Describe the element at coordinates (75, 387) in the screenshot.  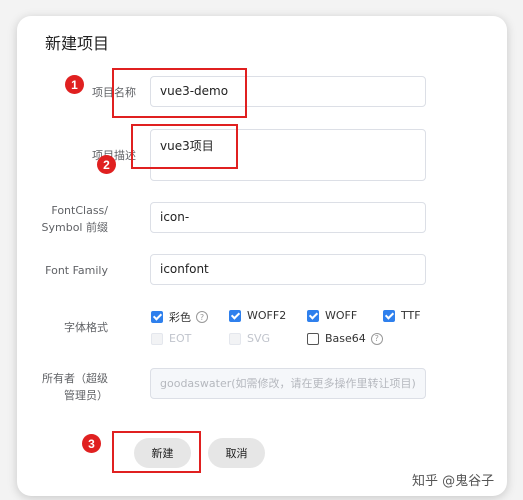
I see `owner-label: 所有者（超级 管理员）` at that location.